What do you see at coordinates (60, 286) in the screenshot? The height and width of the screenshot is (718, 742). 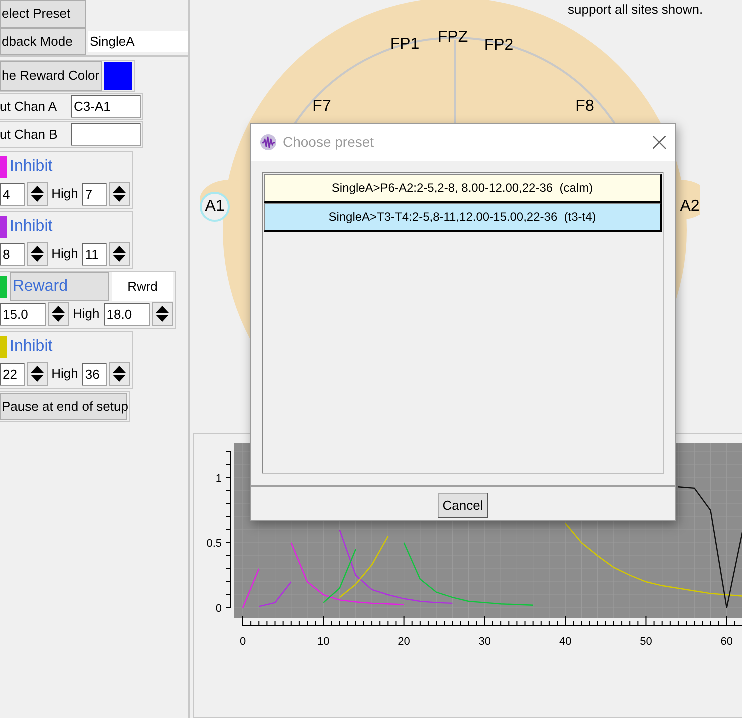 I see `band-type-button: Reward` at bounding box center [60, 286].